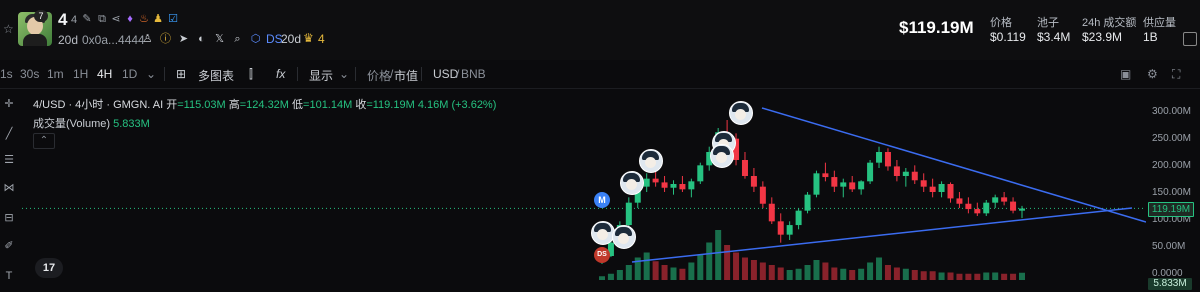 The image size is (1200, 292). I want to click on tf-1s: 1s, so click(6, 74).